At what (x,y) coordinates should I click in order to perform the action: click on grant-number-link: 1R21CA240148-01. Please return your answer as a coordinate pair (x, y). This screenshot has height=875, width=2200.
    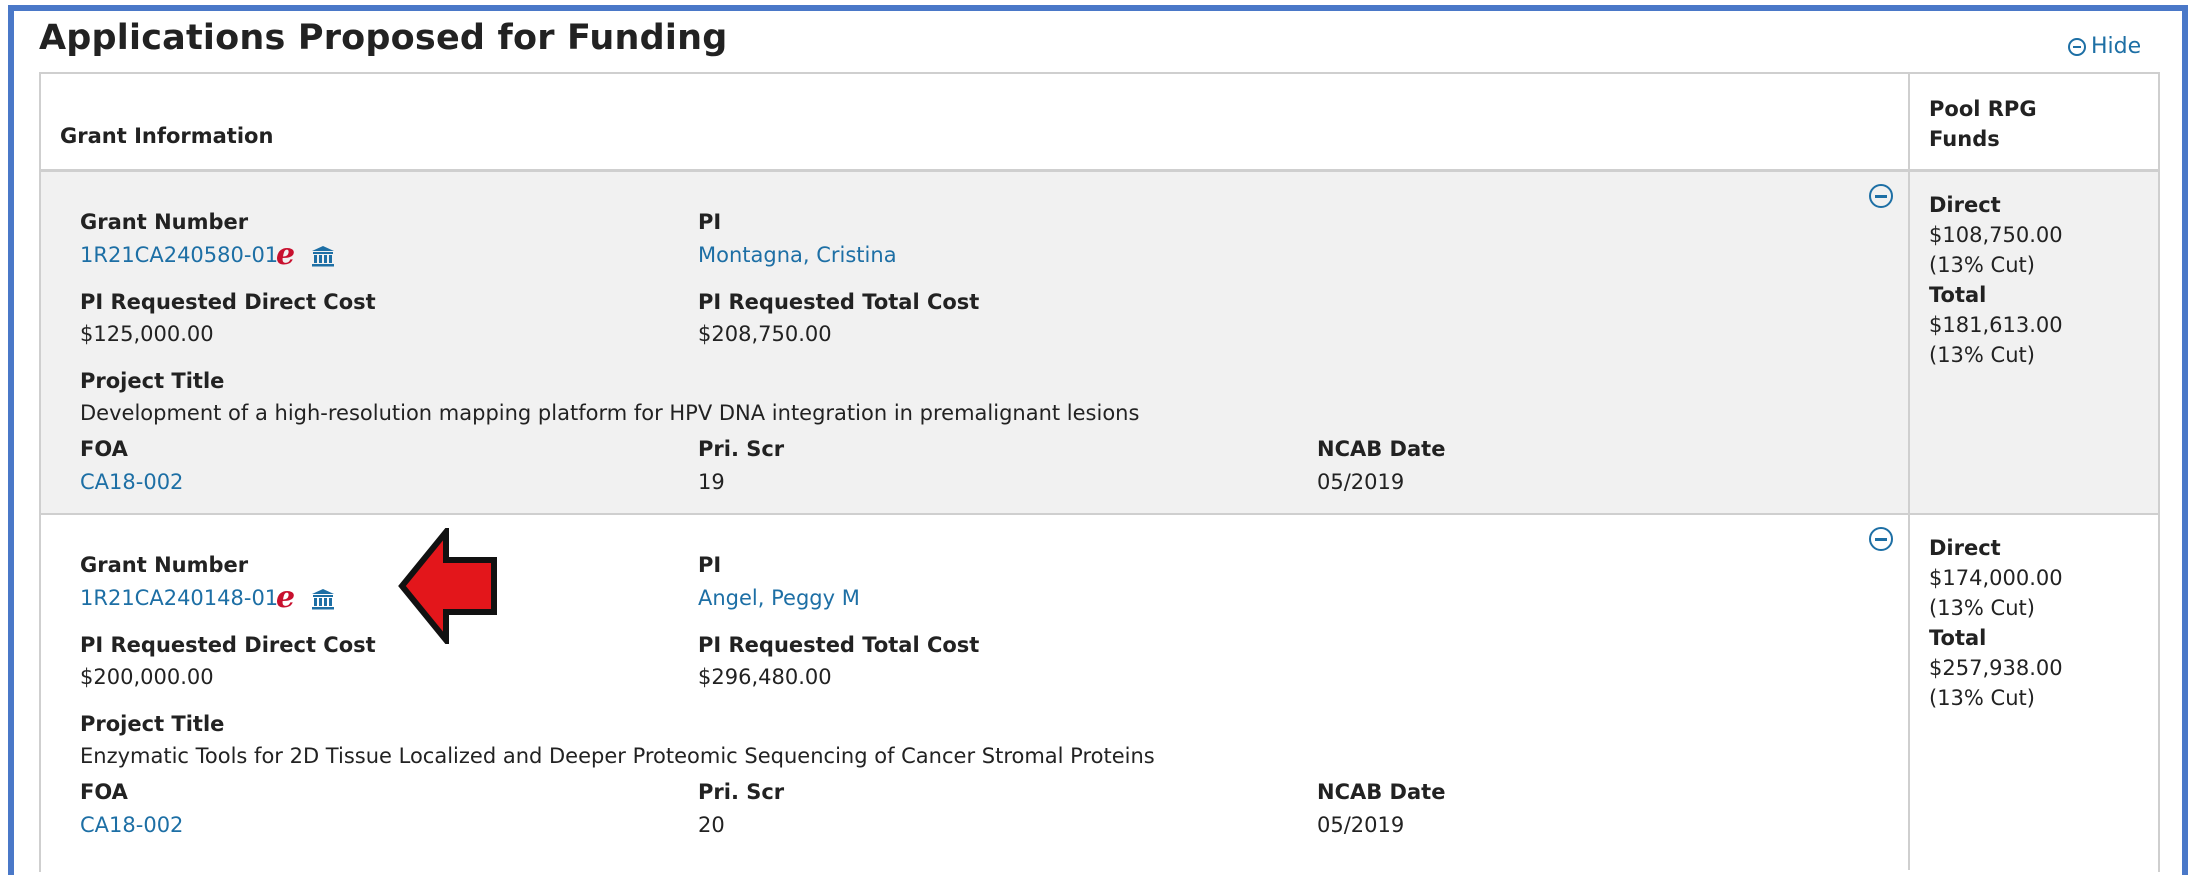
    Looking at the image, I should click on (179, 598).